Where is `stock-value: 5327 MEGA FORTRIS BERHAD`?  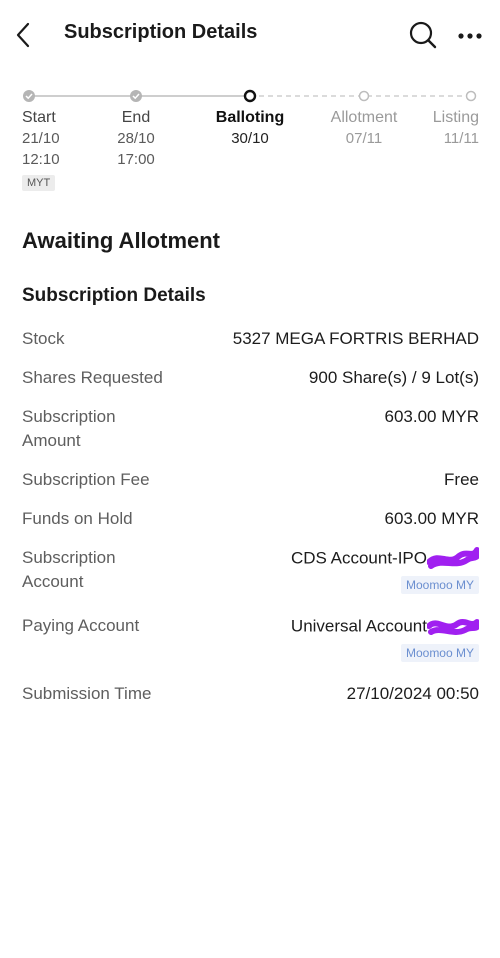 stock-value: 5327 MEGA FORTRIS BERHAD is located at coordinates (355, 338).